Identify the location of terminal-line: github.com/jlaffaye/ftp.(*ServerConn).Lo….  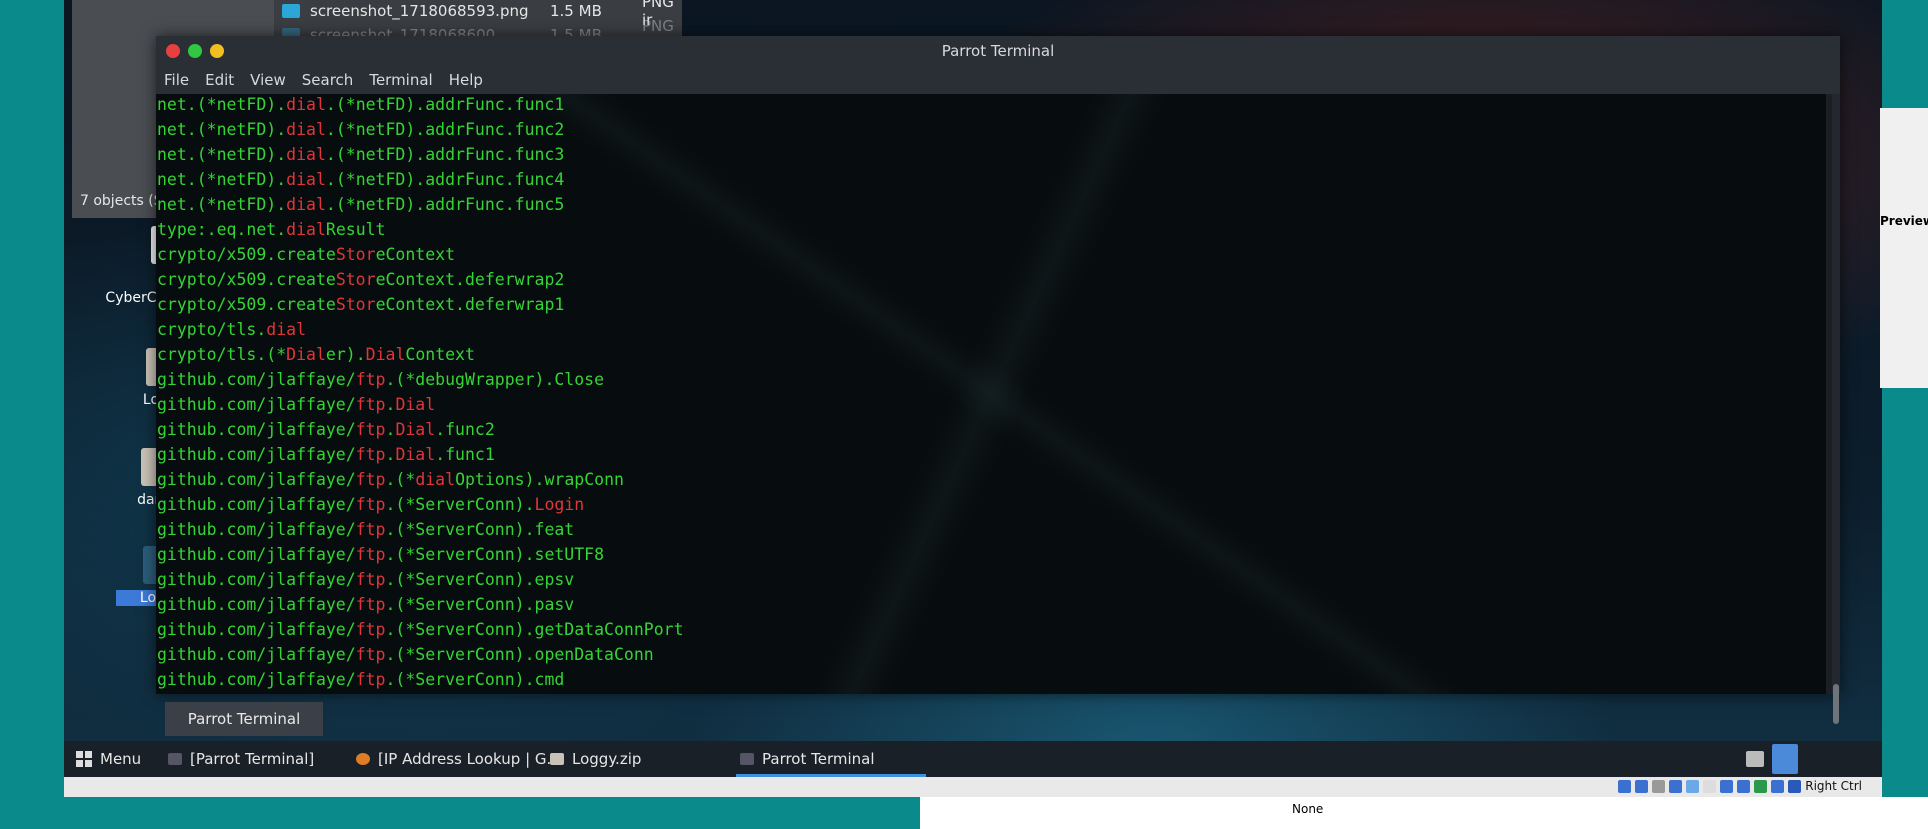
(370, 504).